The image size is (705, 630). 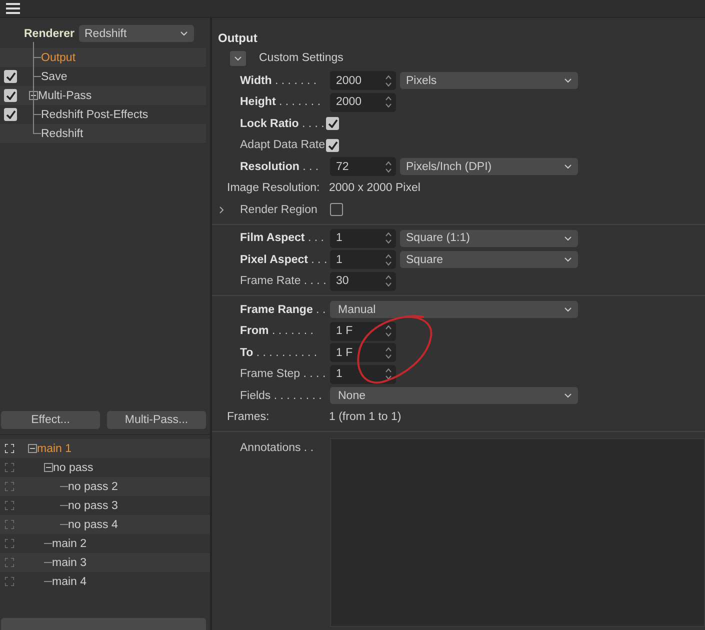 I want to click on preset-dropdown-button, so click(x=238, y=58).